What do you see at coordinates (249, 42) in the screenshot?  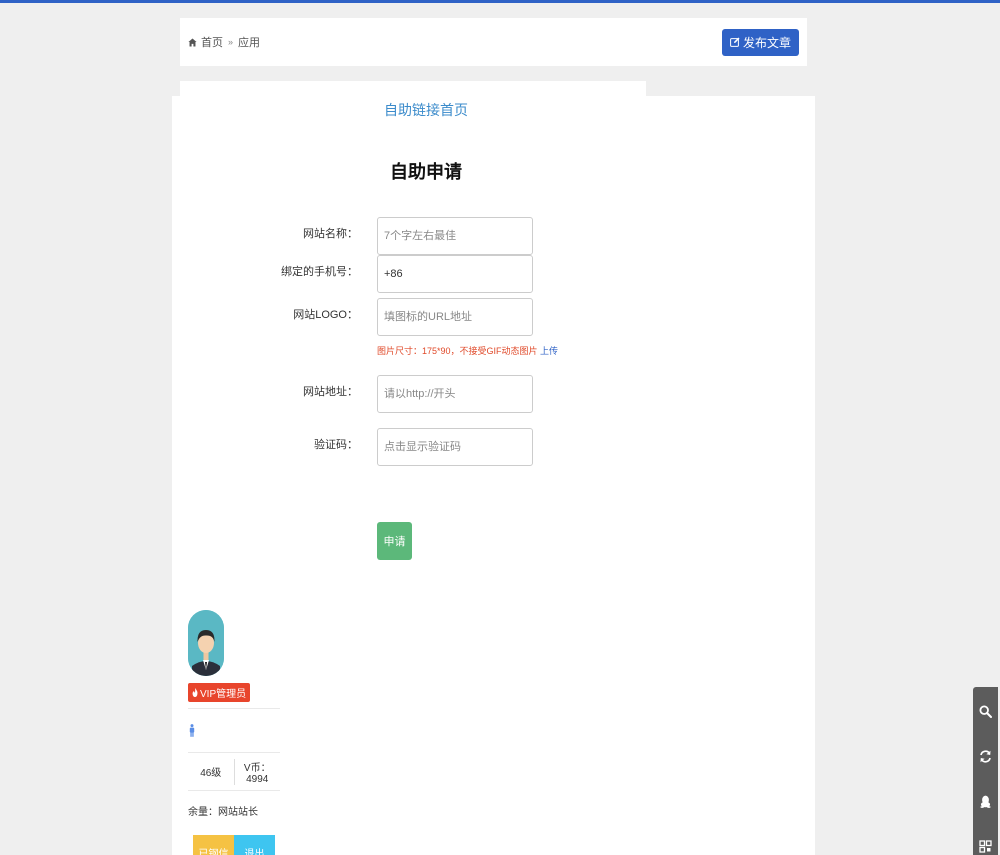 I see `breadcrumb-current: 应用` at bounding box center [249, 42].